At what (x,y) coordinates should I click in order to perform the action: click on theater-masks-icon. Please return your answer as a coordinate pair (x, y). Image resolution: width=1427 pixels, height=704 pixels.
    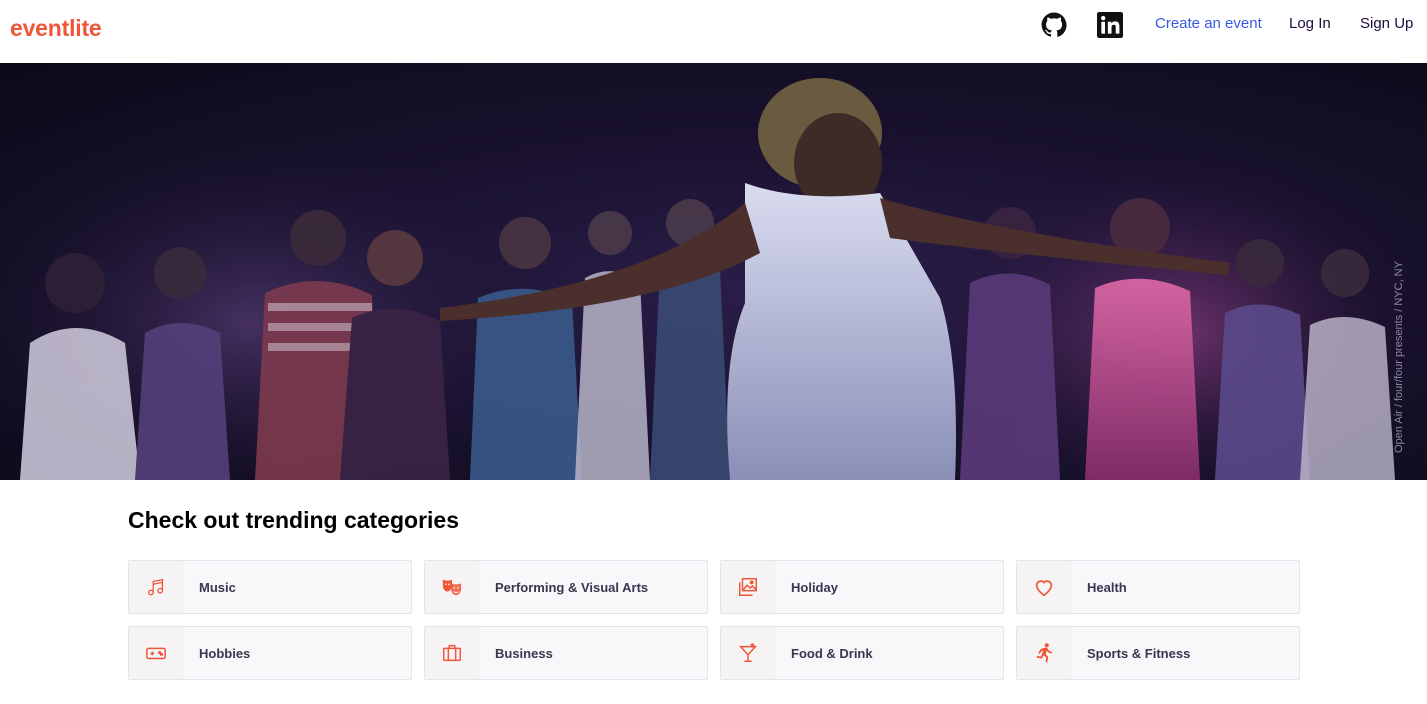
    Looking at the image, I should click on (452, 587).